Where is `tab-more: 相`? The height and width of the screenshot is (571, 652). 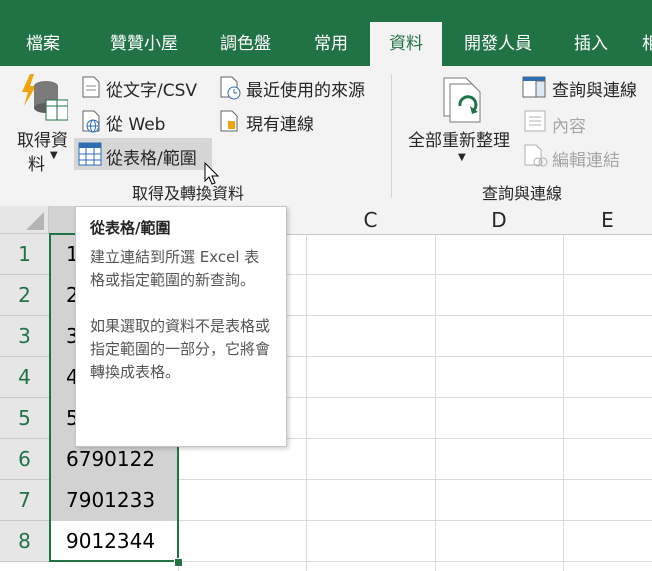 tab-more: 相 is located at coordinates (647, 44).